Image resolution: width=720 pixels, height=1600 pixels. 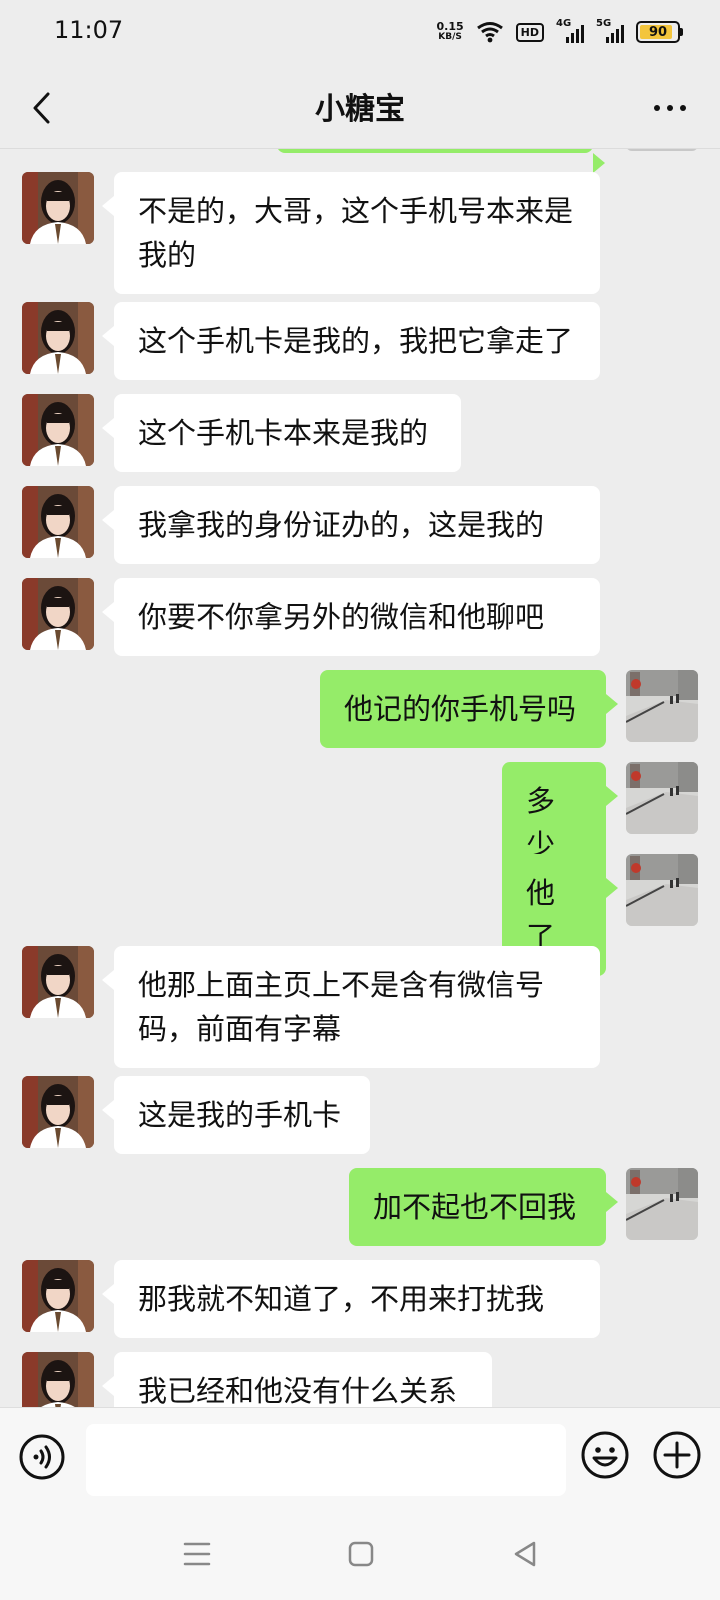 I want to click on voice-button, so click(x=42, y=1457).